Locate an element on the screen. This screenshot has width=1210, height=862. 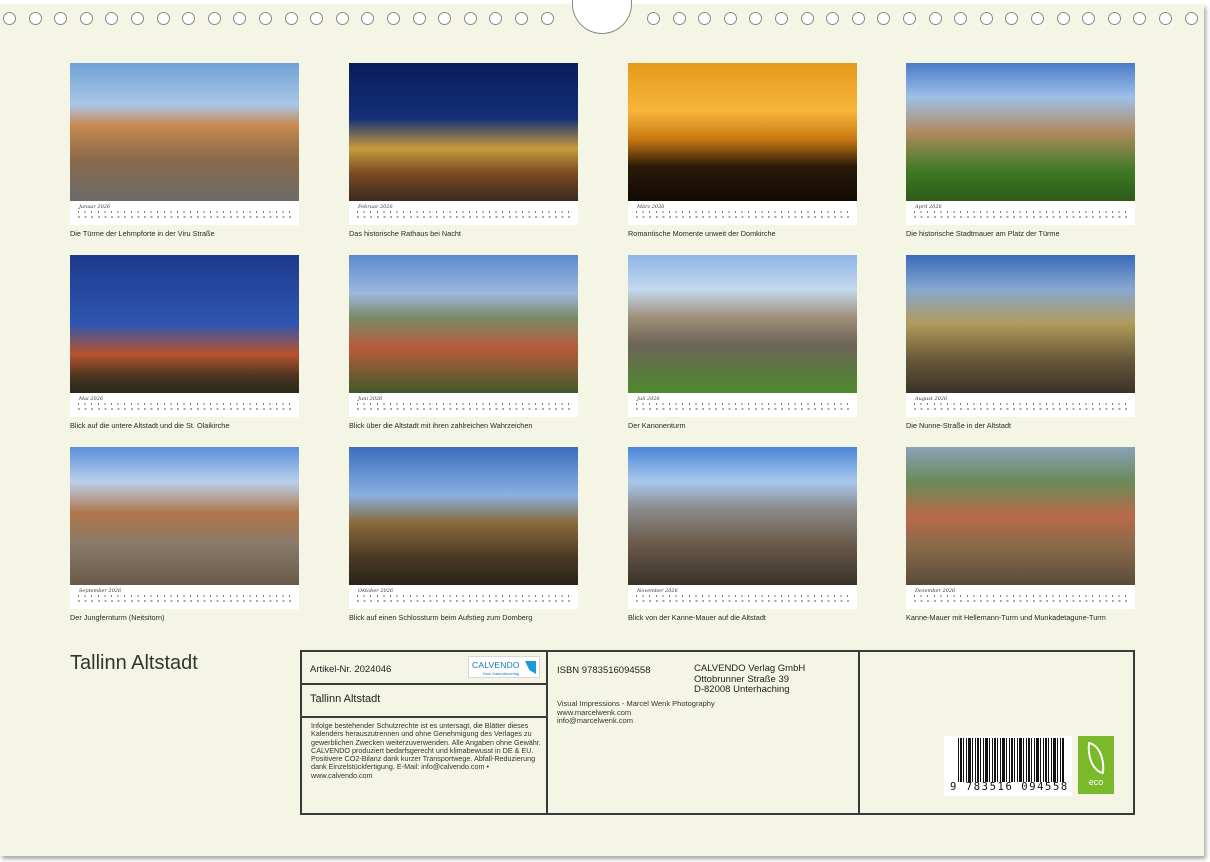
month-date-strip: April 2026 is located at coordinates (1020, 213).